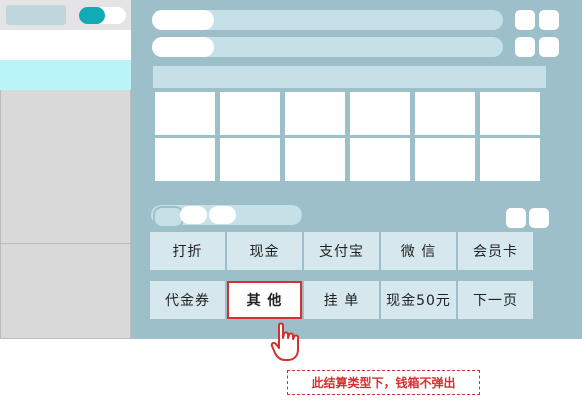 The width and height of the screenshot is (582, 400). What do you see at coordinates (92, 15) in the screenshot?
I see `toggle-knob` at bounding box center [92, 15].